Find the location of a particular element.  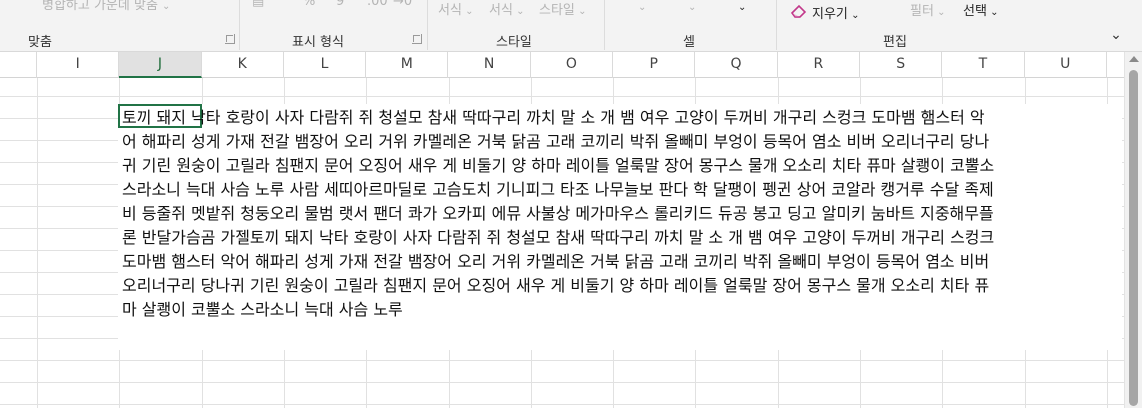

percent-style-button: % is located at coordinates (309, 4).